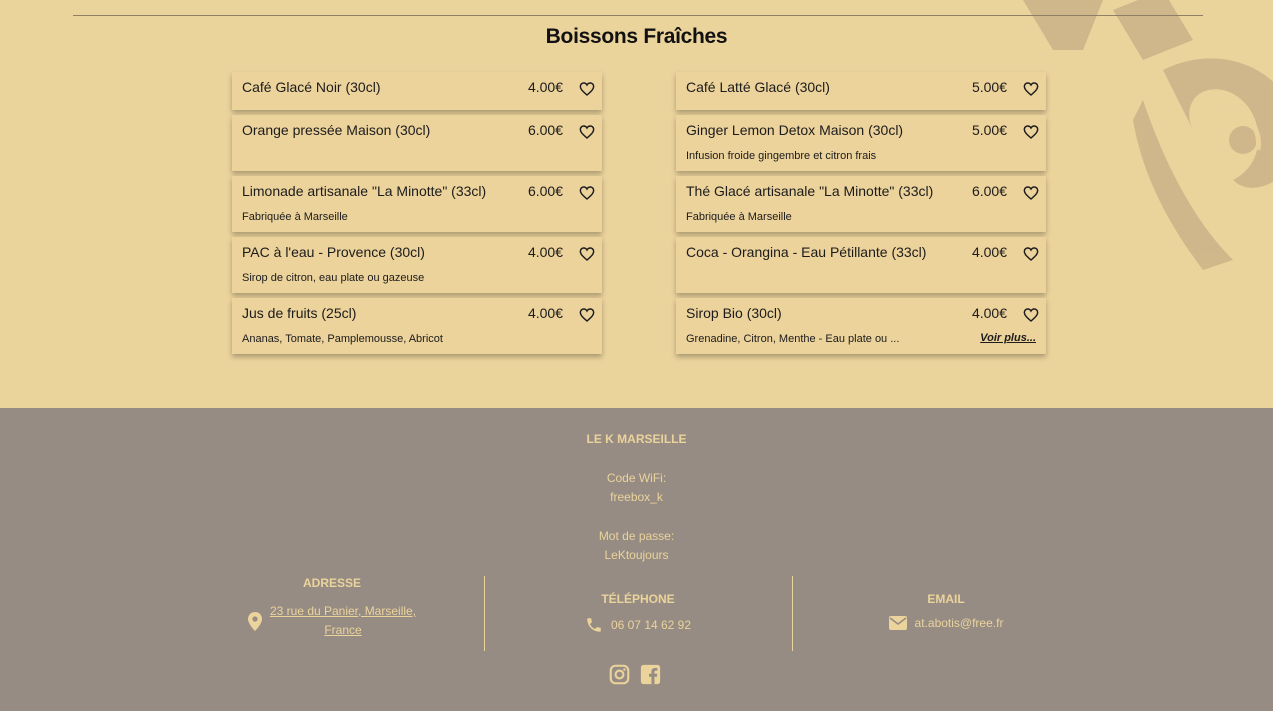 The width and height of the screenshot is (1273, 711). Describe the element at coordinates (343, 630) in the screenshot. I see `address-line: France` at that location.